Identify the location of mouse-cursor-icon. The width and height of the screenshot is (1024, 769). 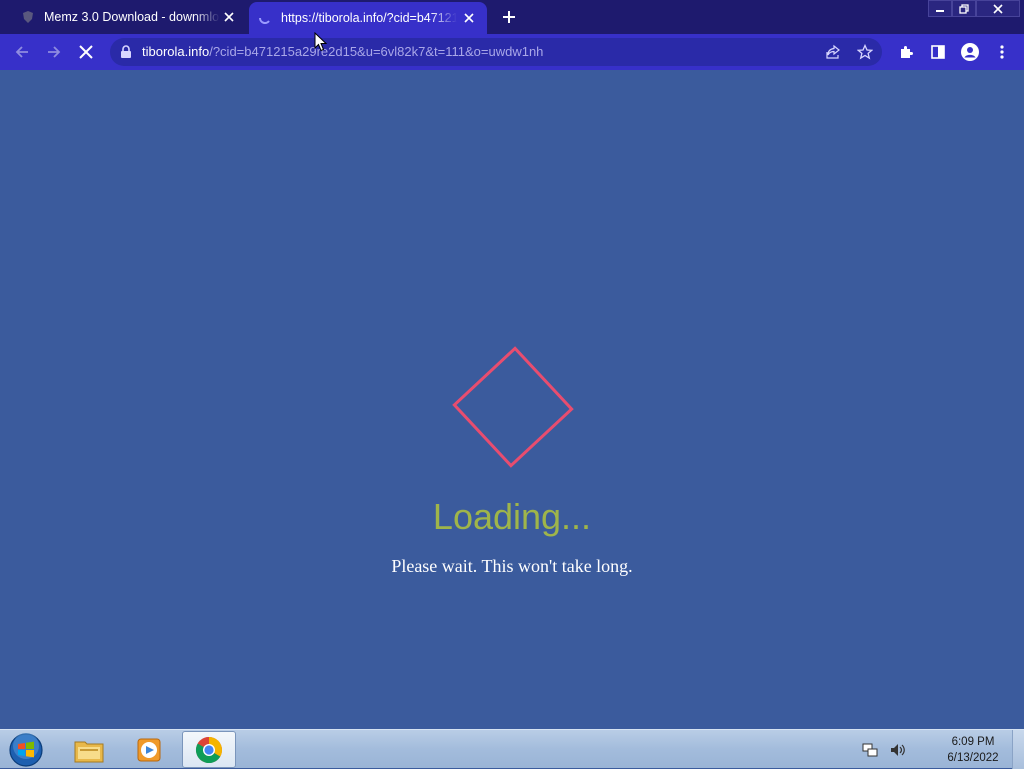
(321, 42).